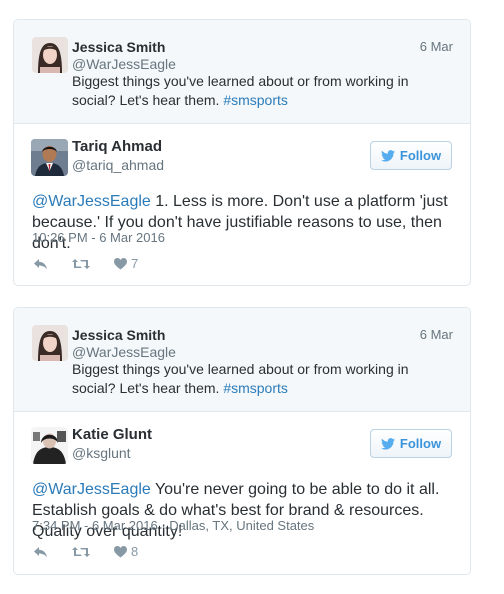 The height and width of the screenshot is (594, 504). I want to click on like-count: 7, so click(135, 263).